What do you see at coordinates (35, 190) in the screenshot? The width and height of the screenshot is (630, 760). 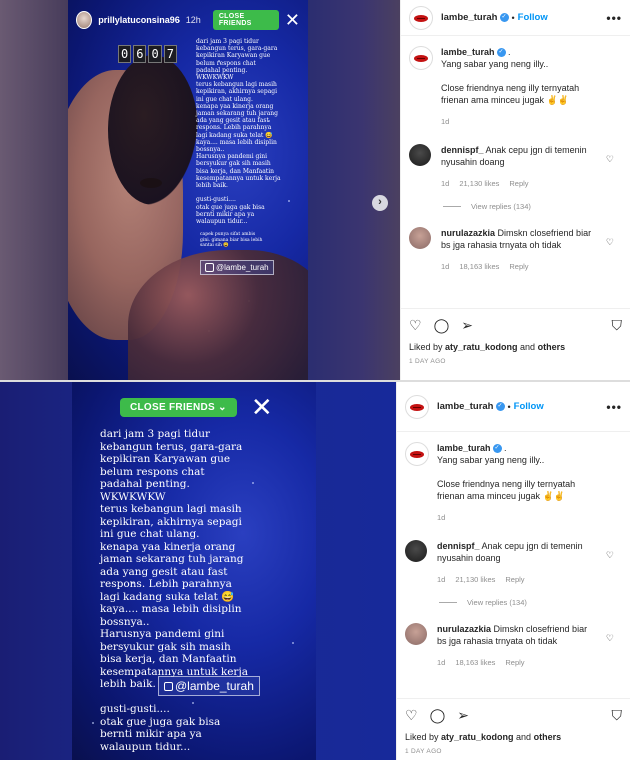 I see `story-blur-left` at bounding box center [35, 190].